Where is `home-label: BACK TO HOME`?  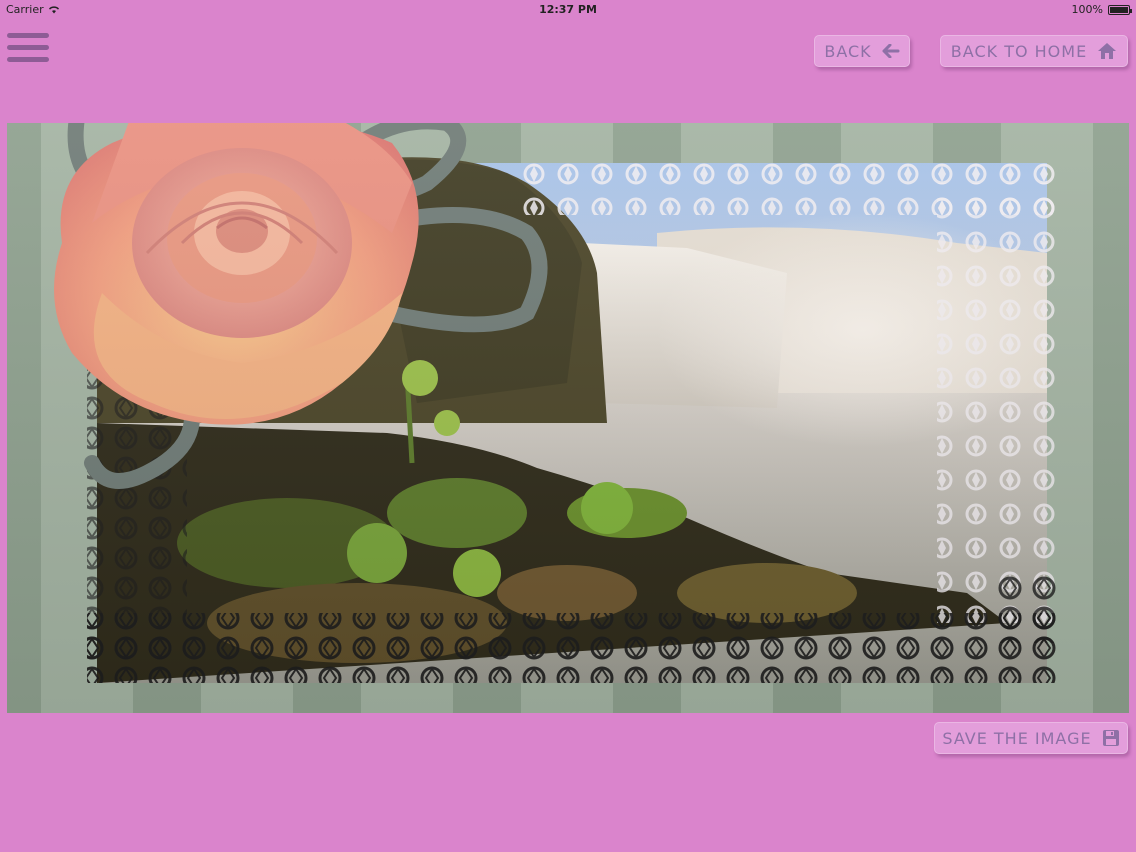 home-label: BACK TO HOME is located at coordinates (1019, 51).